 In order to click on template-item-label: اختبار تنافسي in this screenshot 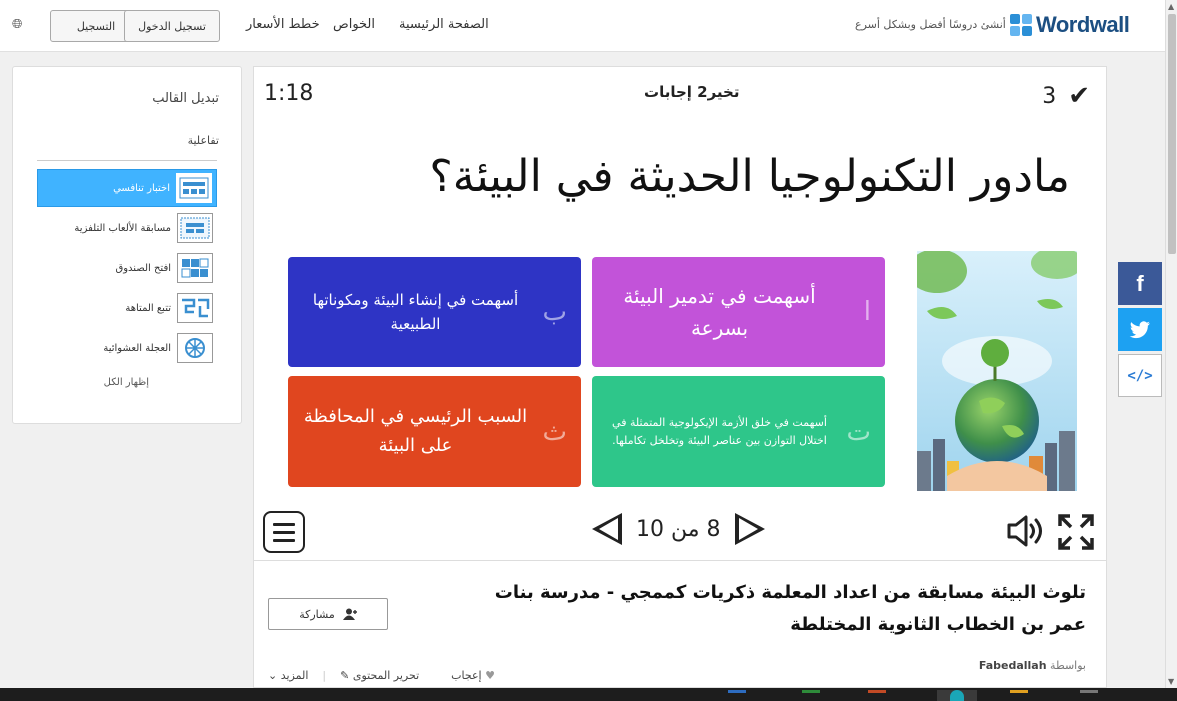, I will do `click(141, 188)`.